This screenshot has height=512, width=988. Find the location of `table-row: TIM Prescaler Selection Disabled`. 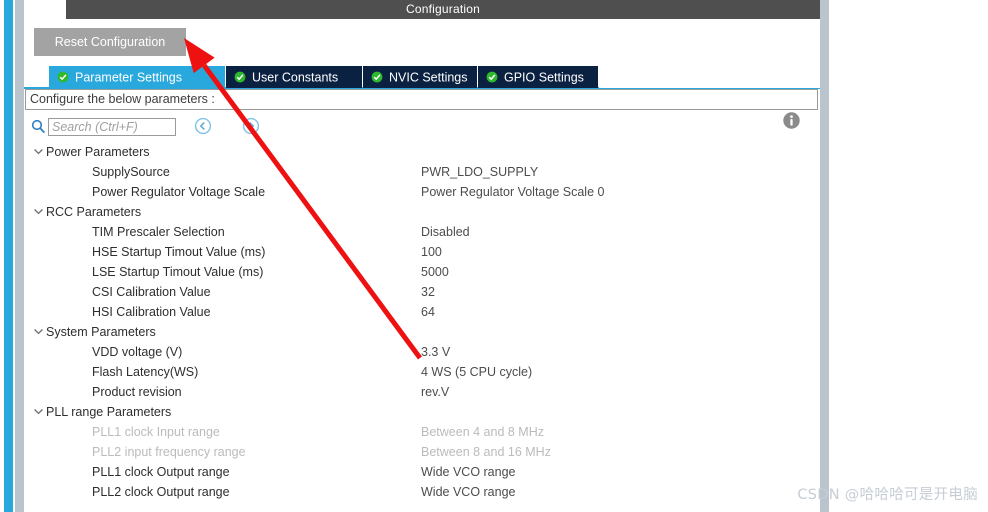

table-row: TIM Prescaler Selection Disabled is located at coordinates (422, 232).